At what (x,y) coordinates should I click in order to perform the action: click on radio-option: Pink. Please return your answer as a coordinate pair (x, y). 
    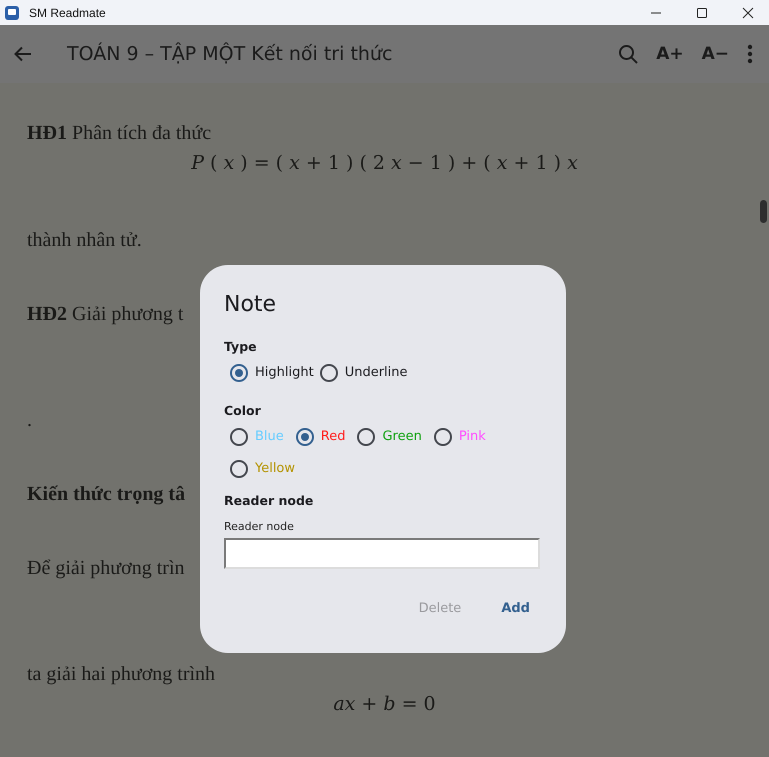
    Looking at the image, I should click on (460, 437).